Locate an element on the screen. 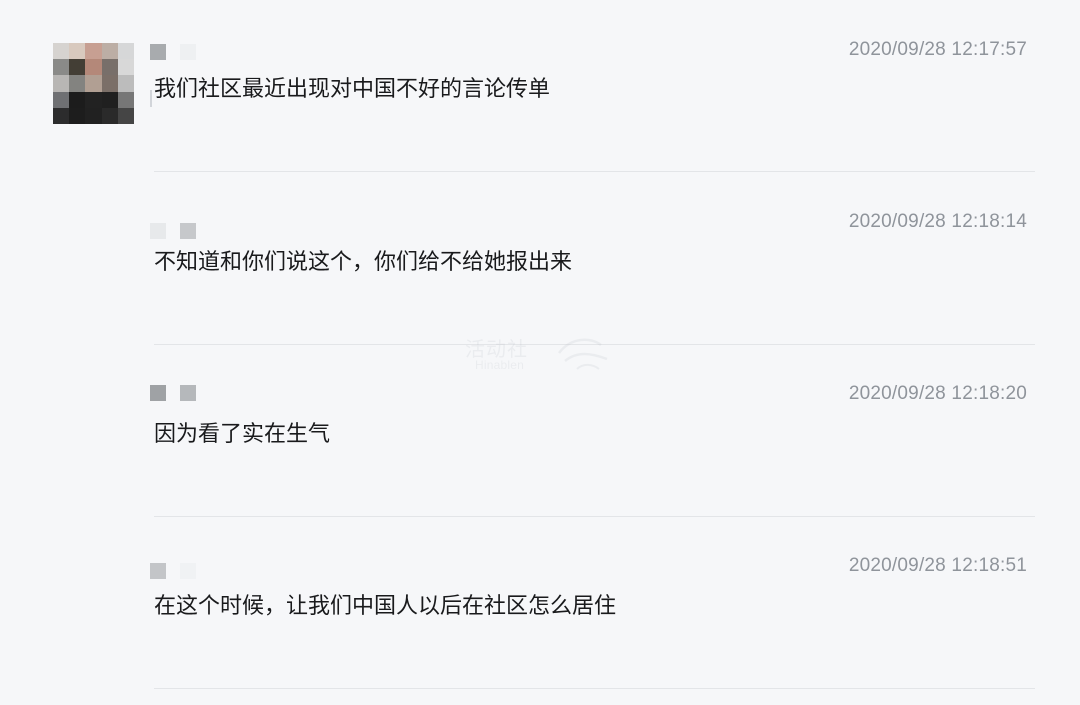  message-text: 在这个时候，让我们中国人以后在社区怎么居住 is located at coordinates (385, 607).